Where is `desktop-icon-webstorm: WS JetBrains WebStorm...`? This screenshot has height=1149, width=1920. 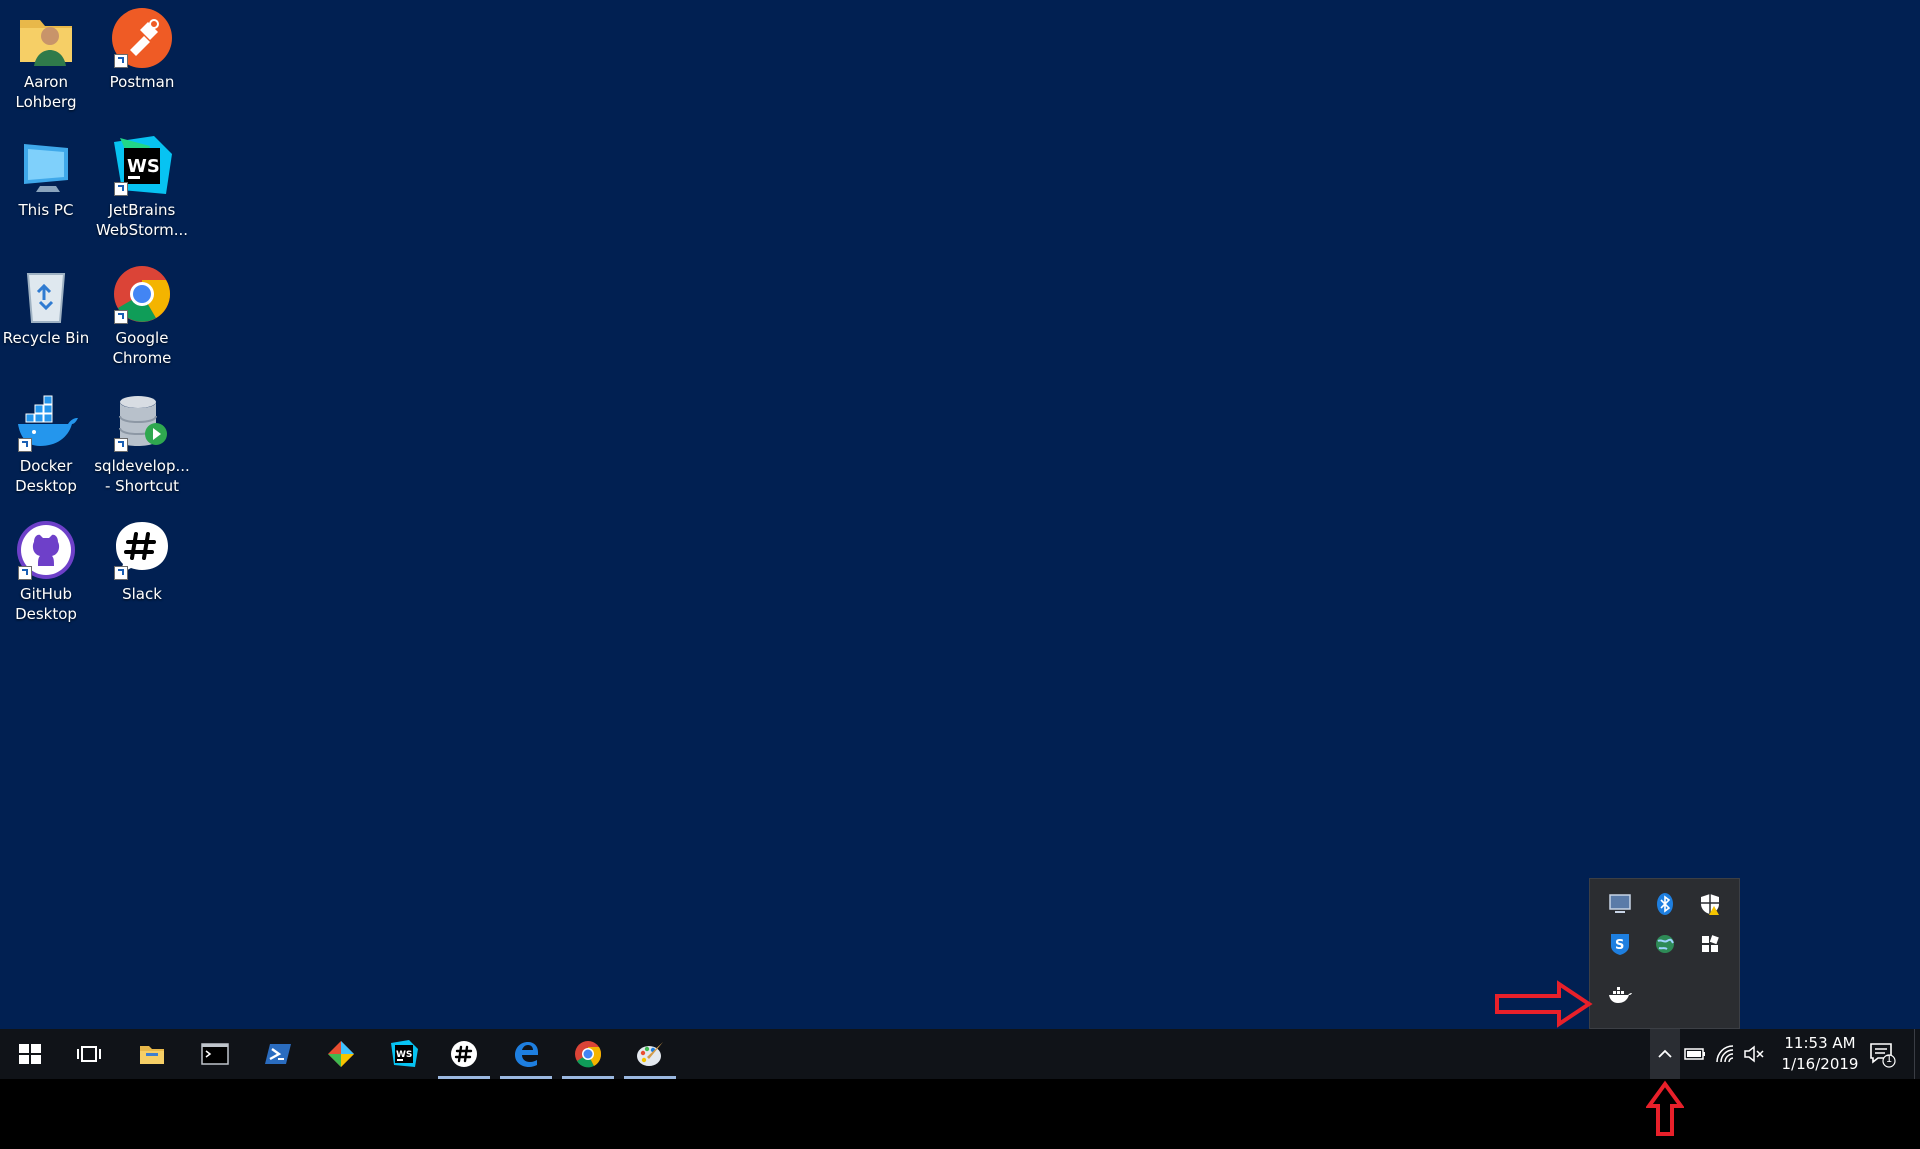 desktop-icon-webstorm: WS JetBrains WebStorm... is located at coordinates (142, 185).